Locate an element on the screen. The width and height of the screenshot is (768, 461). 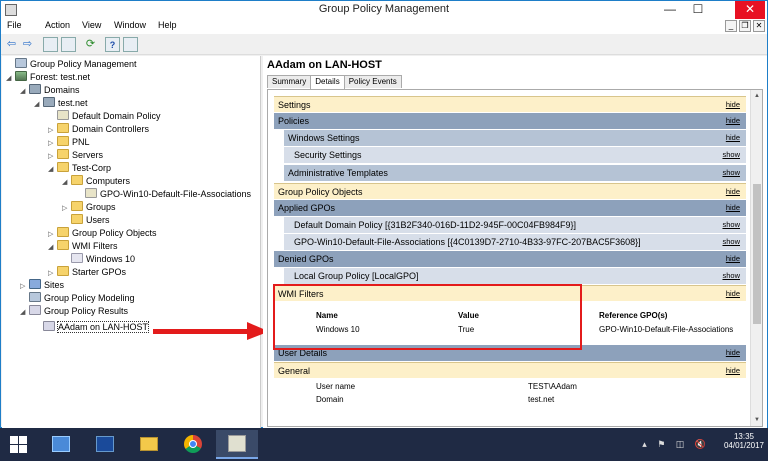
report-section: Windows Settings hide is located at coordinates (515, 138).